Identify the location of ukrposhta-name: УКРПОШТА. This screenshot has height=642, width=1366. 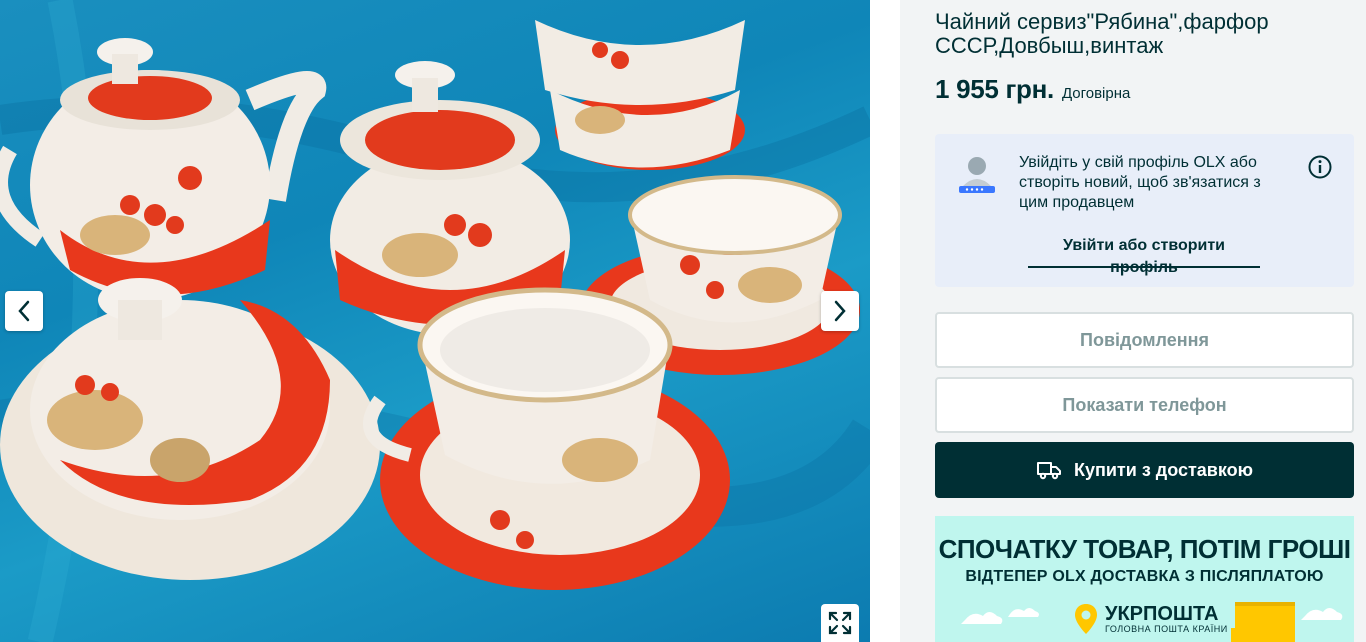
(1162, 614).